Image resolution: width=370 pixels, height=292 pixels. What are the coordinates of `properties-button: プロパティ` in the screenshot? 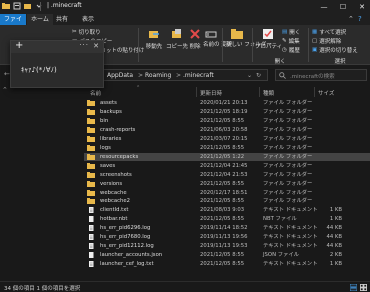 It's located at (268, 39).